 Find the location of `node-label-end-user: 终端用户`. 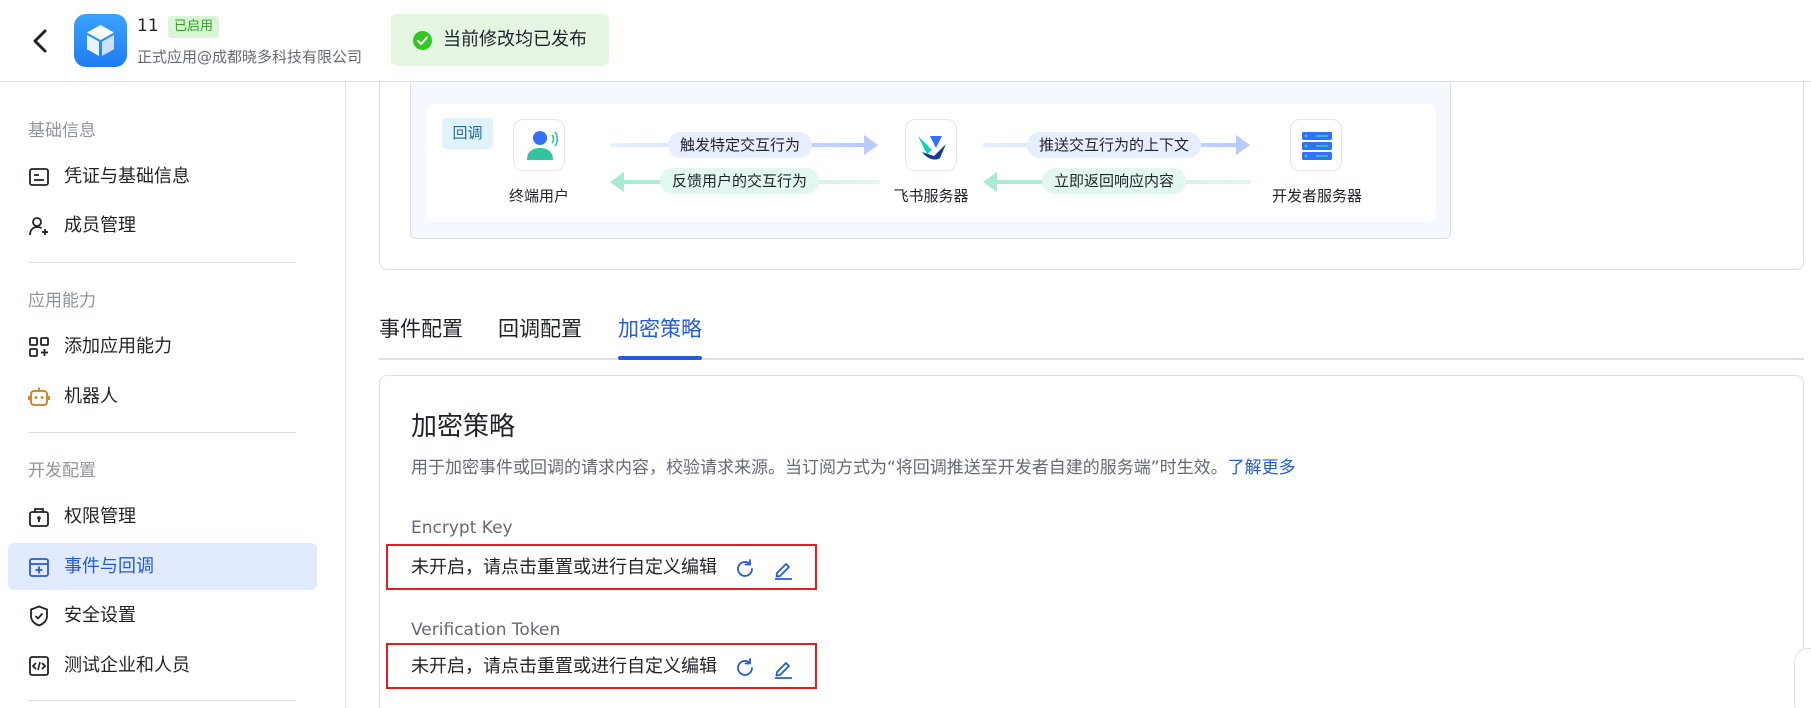

node-label-end-user: 终端用户 is located at coordinates (538, 196).